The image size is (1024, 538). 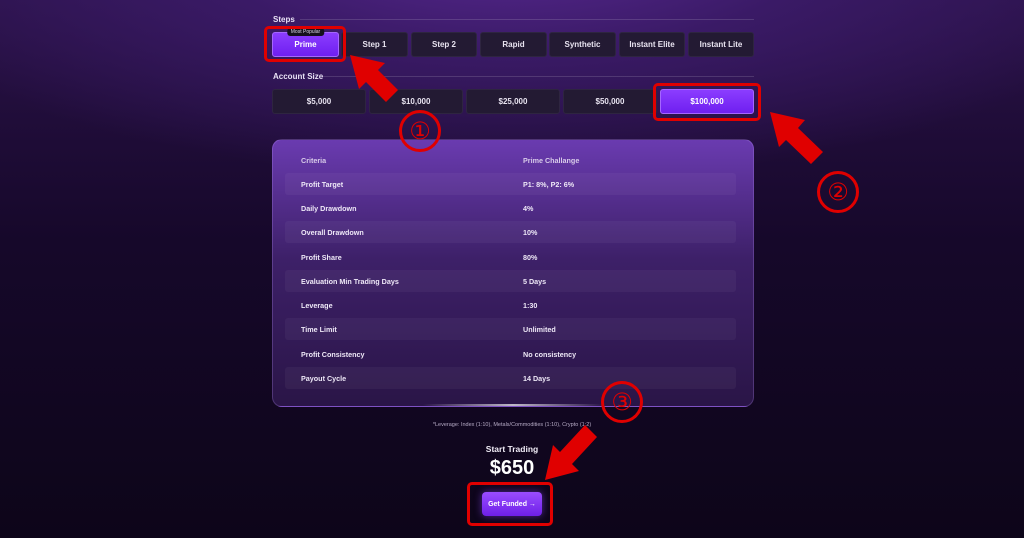 What do you see at coordinates (796, 138) in the screenshot?
I see `arrow-2-icon` at bounding box center [796, 138].